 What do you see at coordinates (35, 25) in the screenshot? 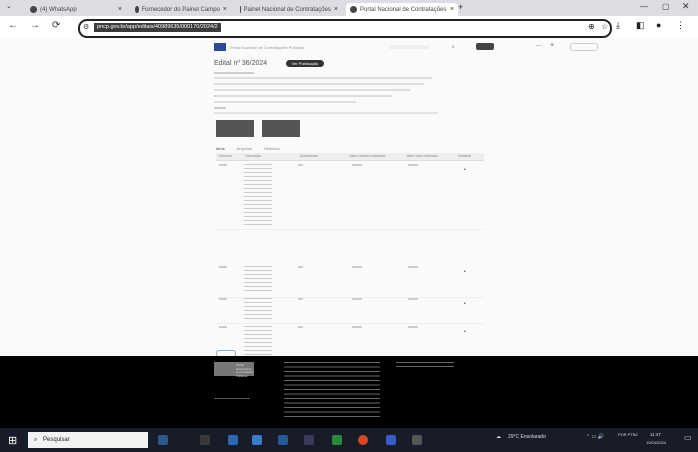
I see `forward-icon: →` at bounding box center [35, 25].